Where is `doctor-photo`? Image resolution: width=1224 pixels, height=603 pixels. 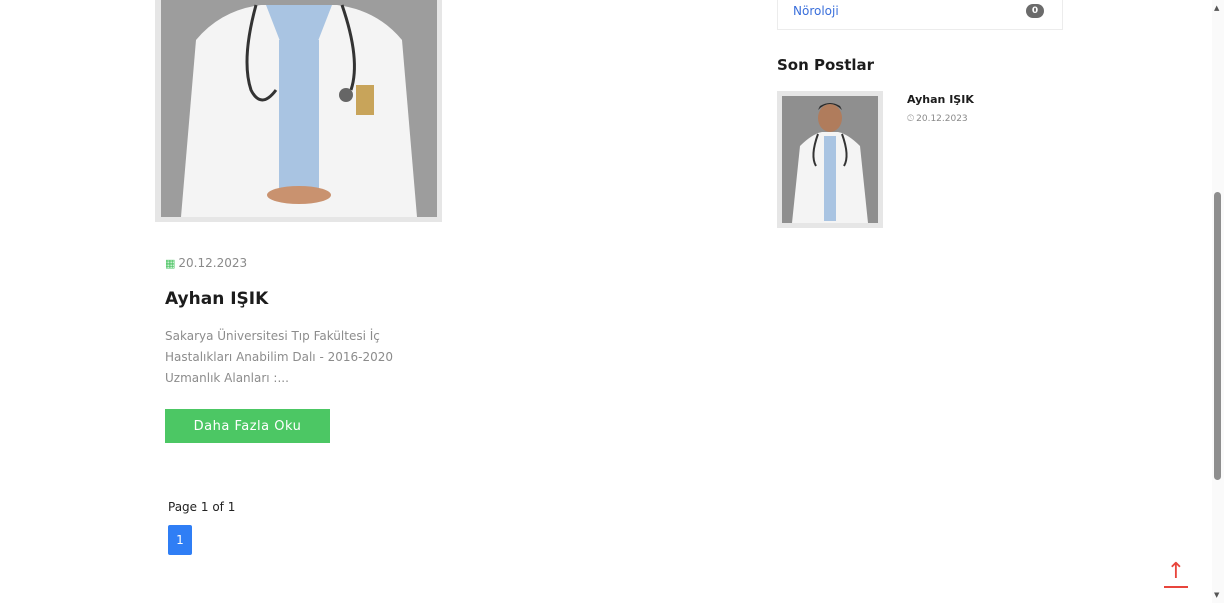 doctor-photo is located at coordinates (299, 108).